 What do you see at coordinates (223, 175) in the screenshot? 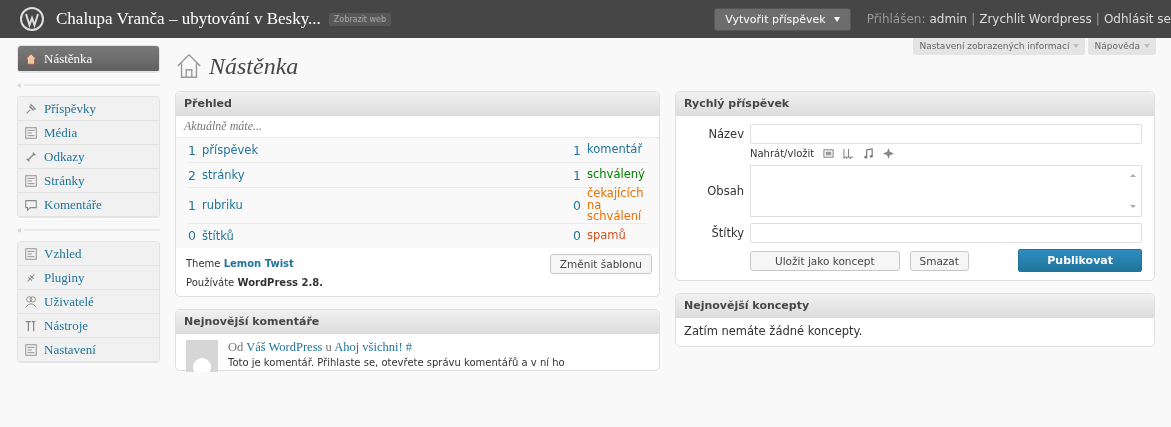
I see `count-label-link: stránky` at bounding box center [223, 175].